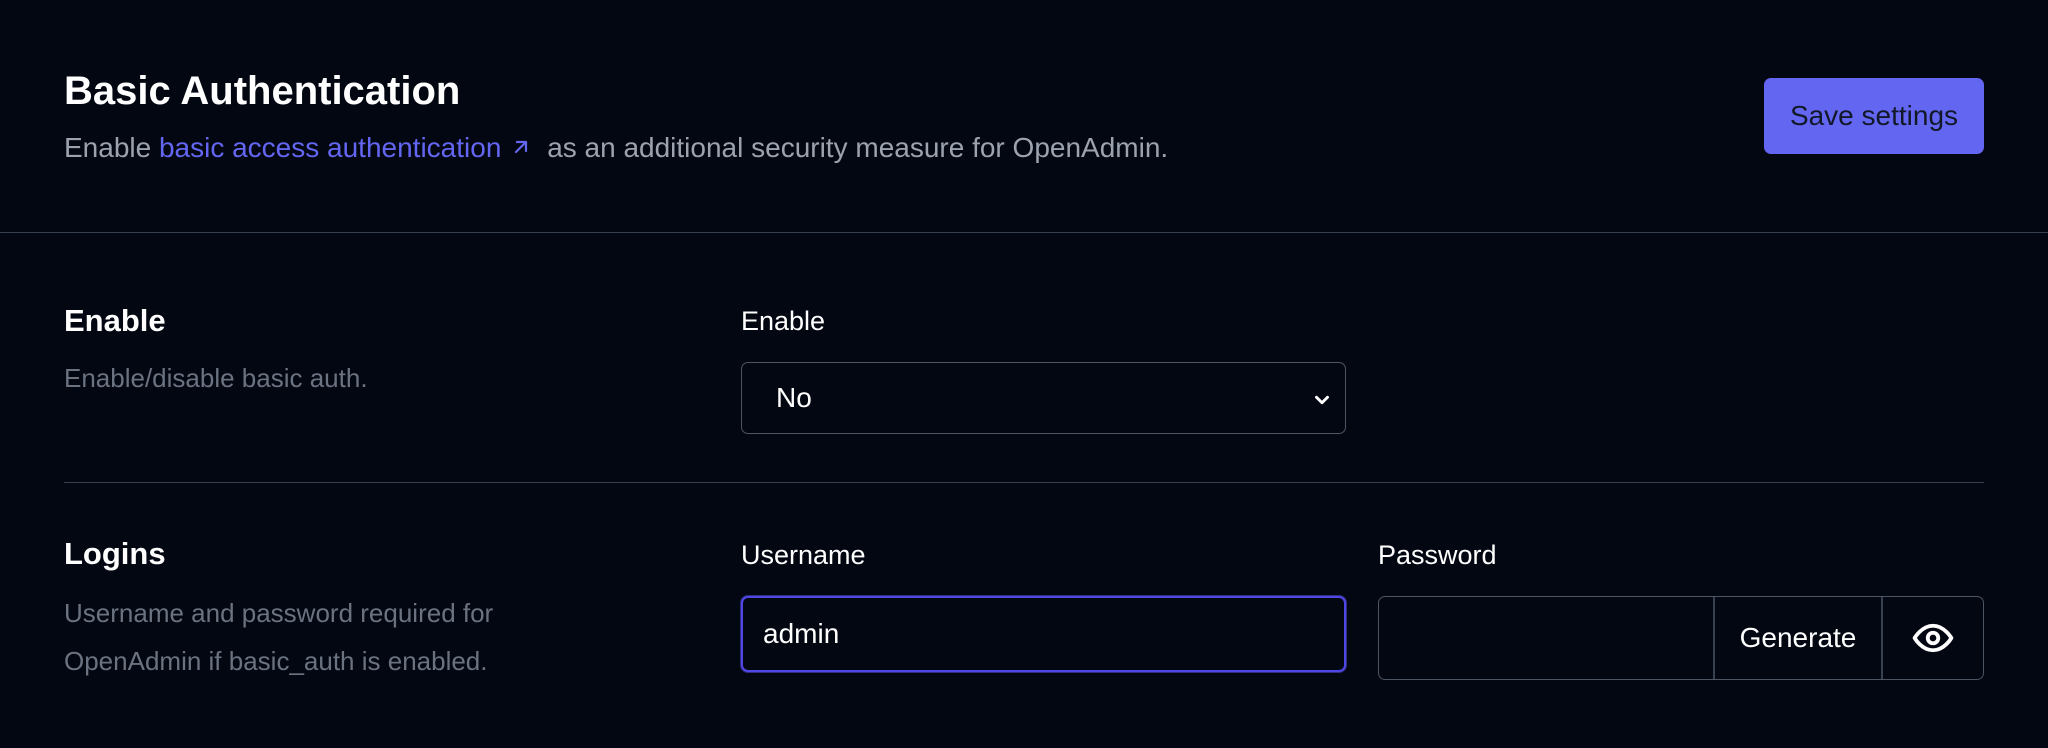  I want to click on username-label: Username, so click(803, 555).